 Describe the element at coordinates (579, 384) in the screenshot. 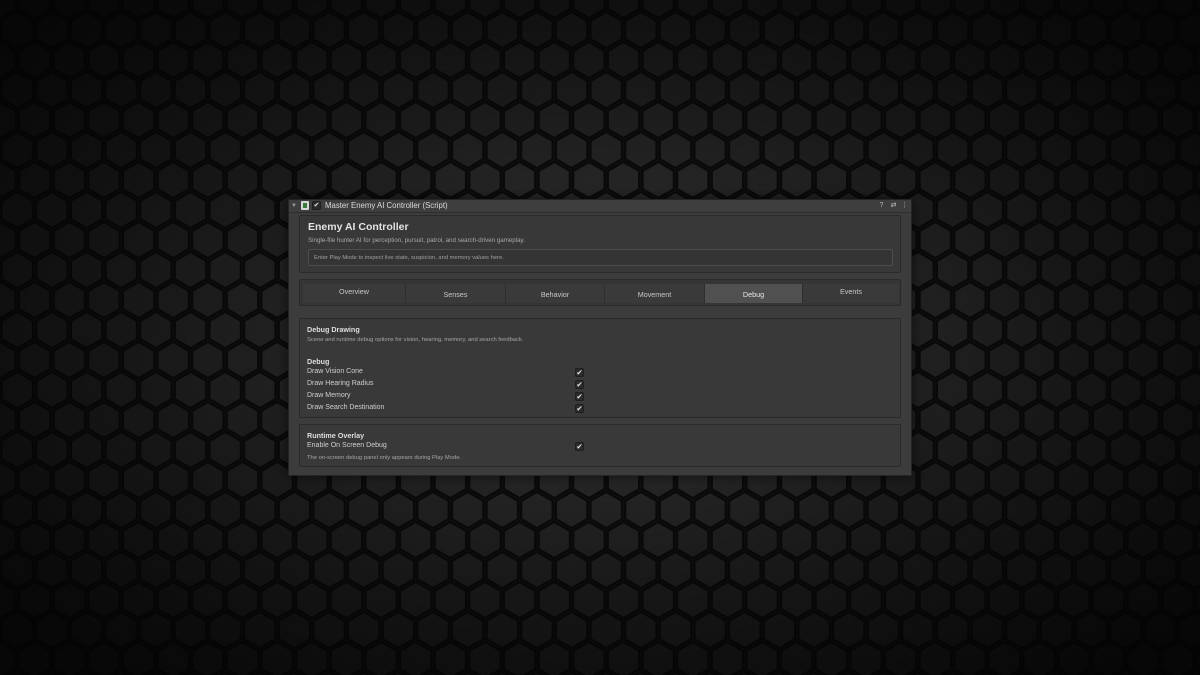

I see `draw-hearing-radius-checkbox: ✔` at that location.